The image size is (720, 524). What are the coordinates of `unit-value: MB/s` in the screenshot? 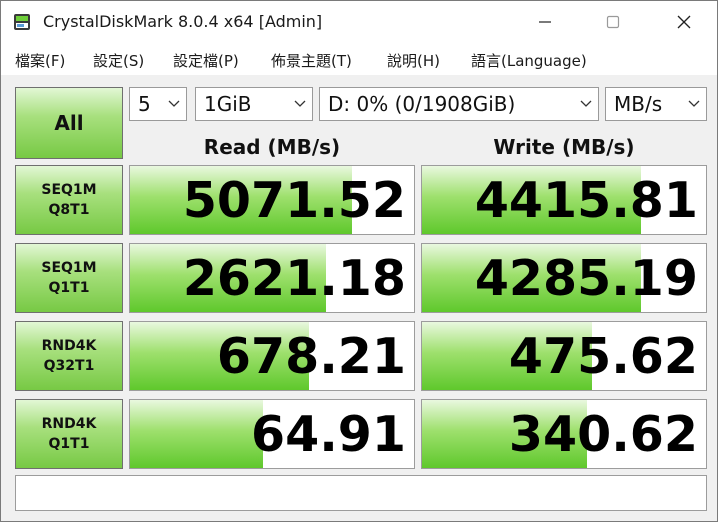 It's located at (638, 104).